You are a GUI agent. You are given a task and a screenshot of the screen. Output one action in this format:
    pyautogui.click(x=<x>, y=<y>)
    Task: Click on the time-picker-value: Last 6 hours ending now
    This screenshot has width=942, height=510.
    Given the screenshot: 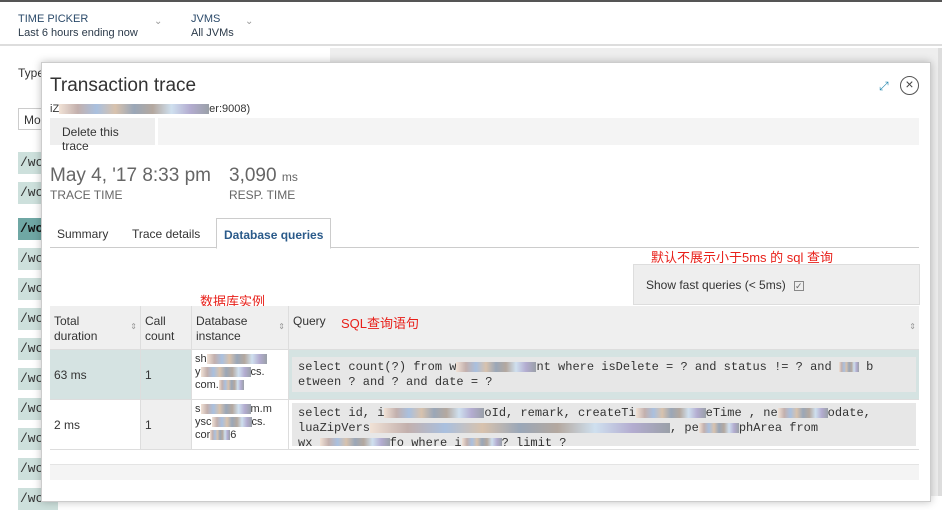 What is the action you would take?
    pyautogui.click(x=78, y=33)
    